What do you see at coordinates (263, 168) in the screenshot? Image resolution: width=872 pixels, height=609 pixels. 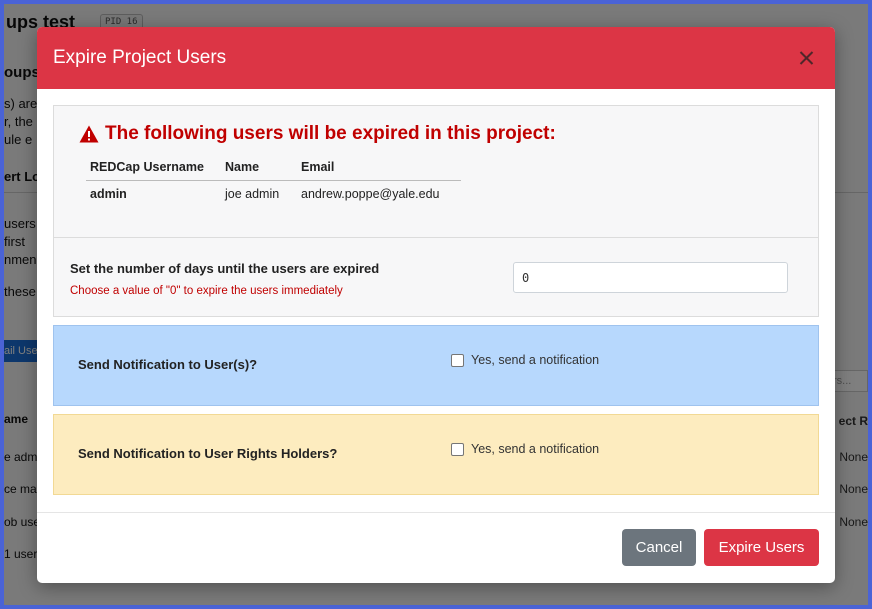 I see `col-header-name: Name` at bounding box center [263, 168].